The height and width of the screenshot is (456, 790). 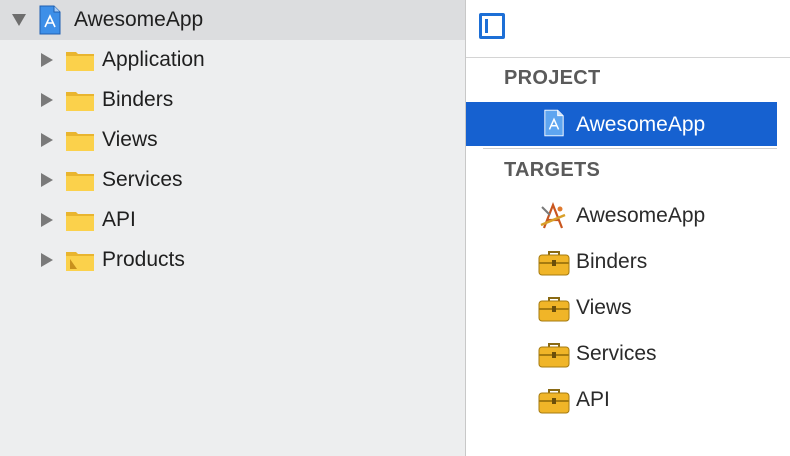 I want to click on navigator-root-label: AwesomeApp, so click(x=139, y=19).